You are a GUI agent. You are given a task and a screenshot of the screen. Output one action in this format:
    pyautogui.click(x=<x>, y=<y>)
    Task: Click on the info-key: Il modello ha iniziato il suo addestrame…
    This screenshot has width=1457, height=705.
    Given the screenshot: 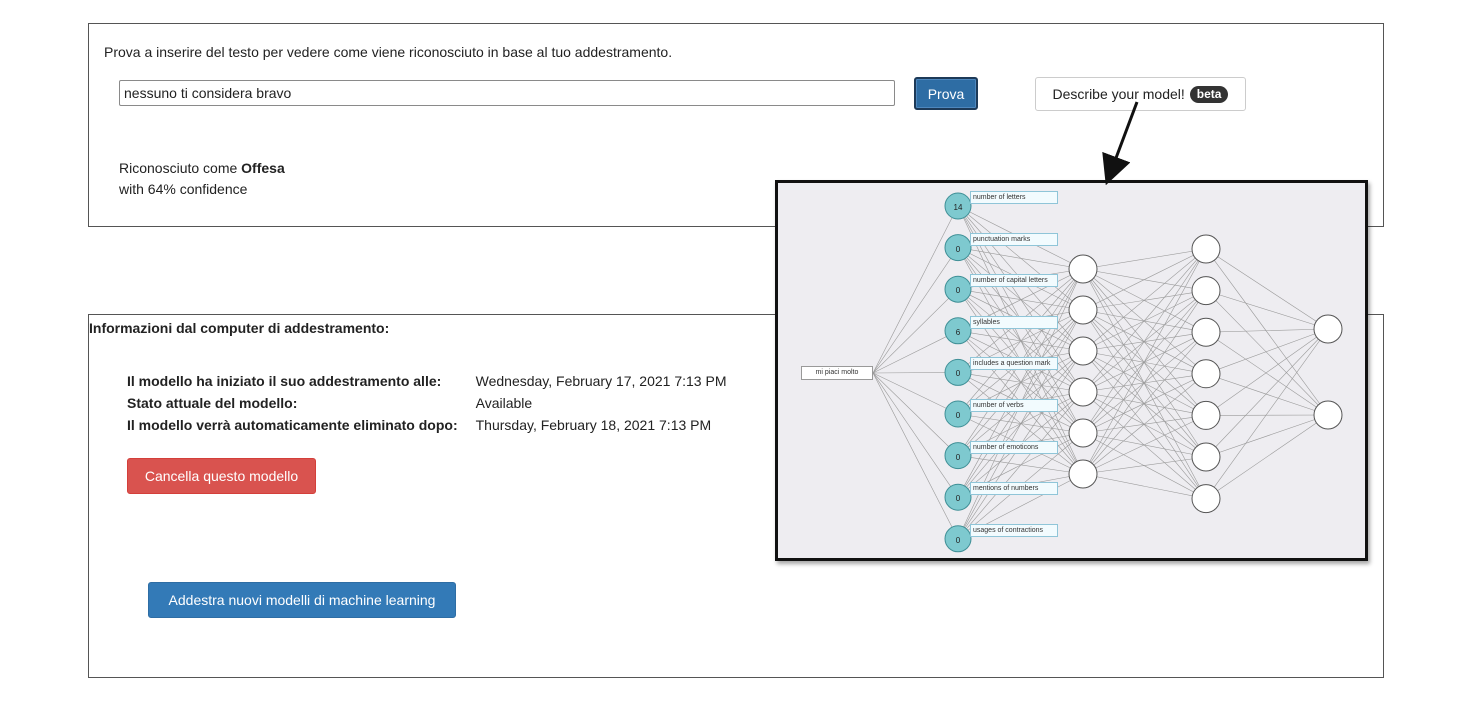 What is the action you would take?
    pyautogui.click(x=284, y=381)
    